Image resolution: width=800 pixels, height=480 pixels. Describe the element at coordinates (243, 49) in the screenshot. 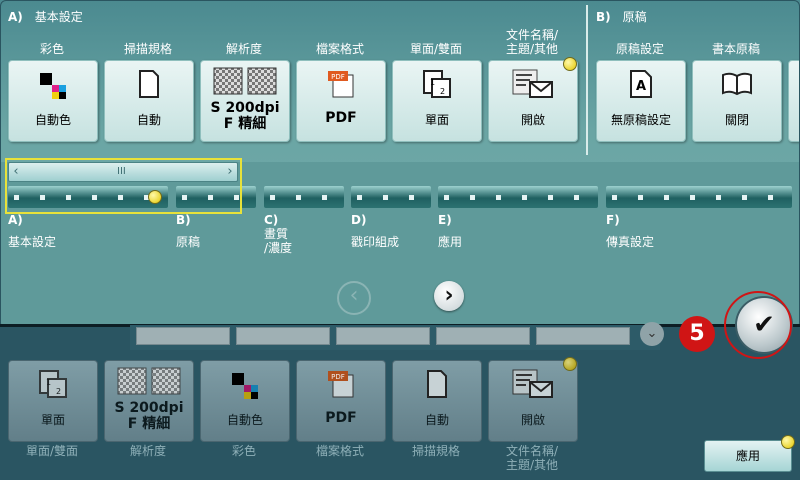

I see `label-resolution: 解析度` at that location.